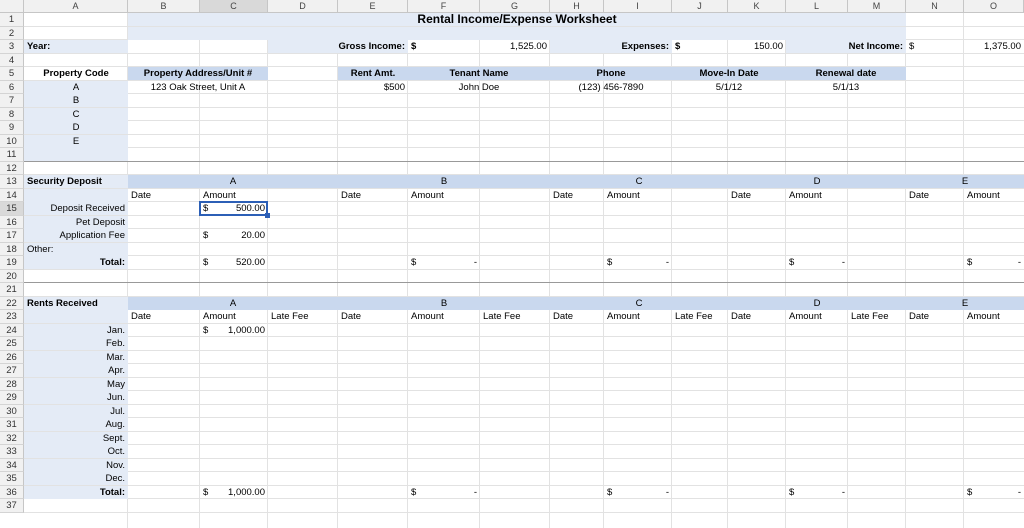 This screenshot has width=1024, height=528. I want to click on property-code: A, so click(76, 87).